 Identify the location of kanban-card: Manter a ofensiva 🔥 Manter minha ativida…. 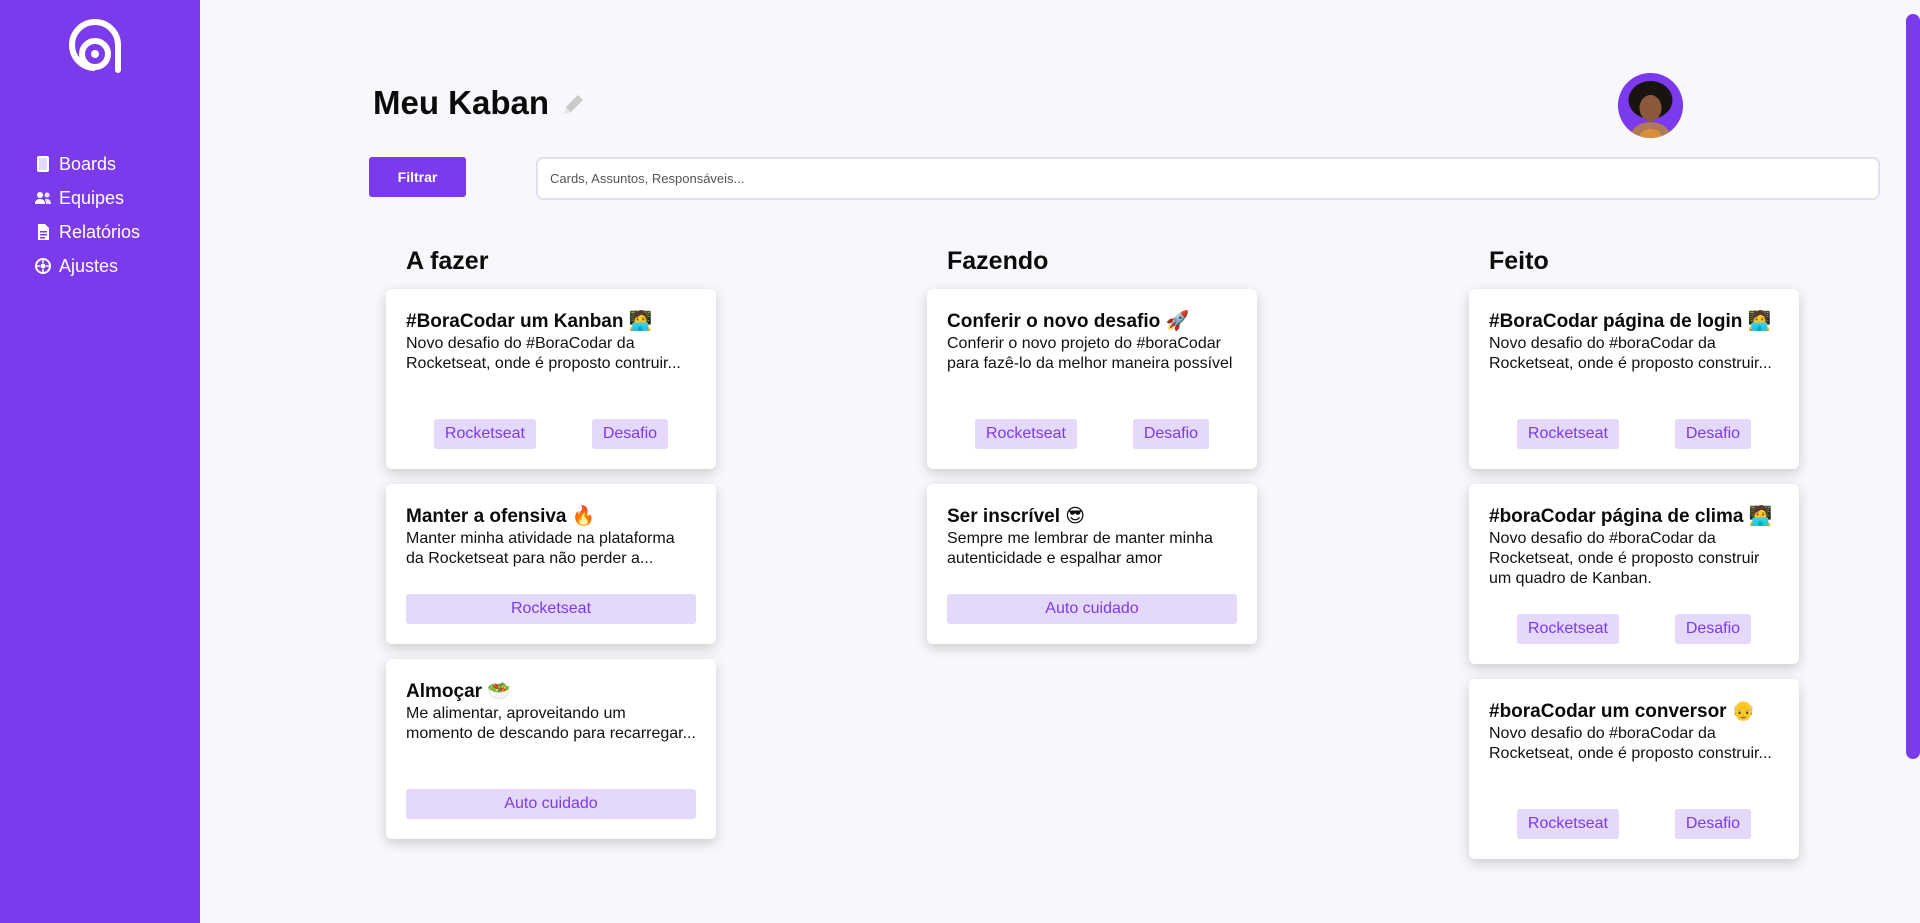
(551, 564).